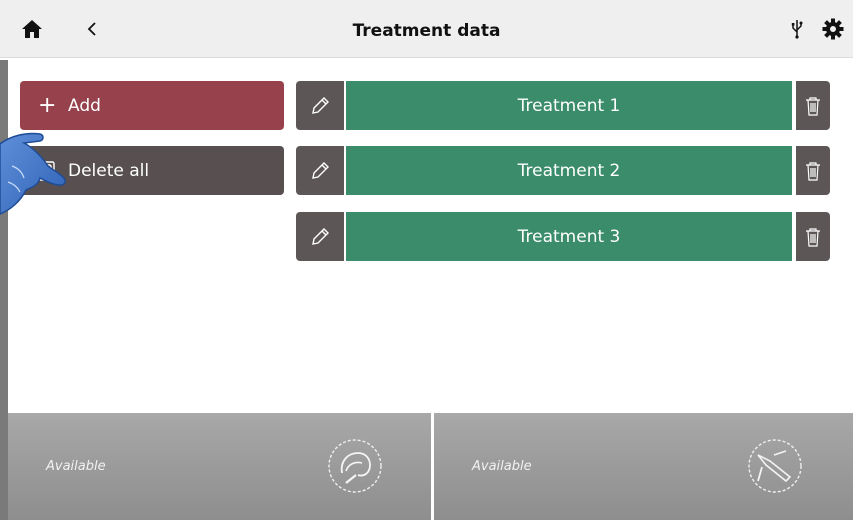  I want to click on device-panel-right: Available, so click(643, 466).